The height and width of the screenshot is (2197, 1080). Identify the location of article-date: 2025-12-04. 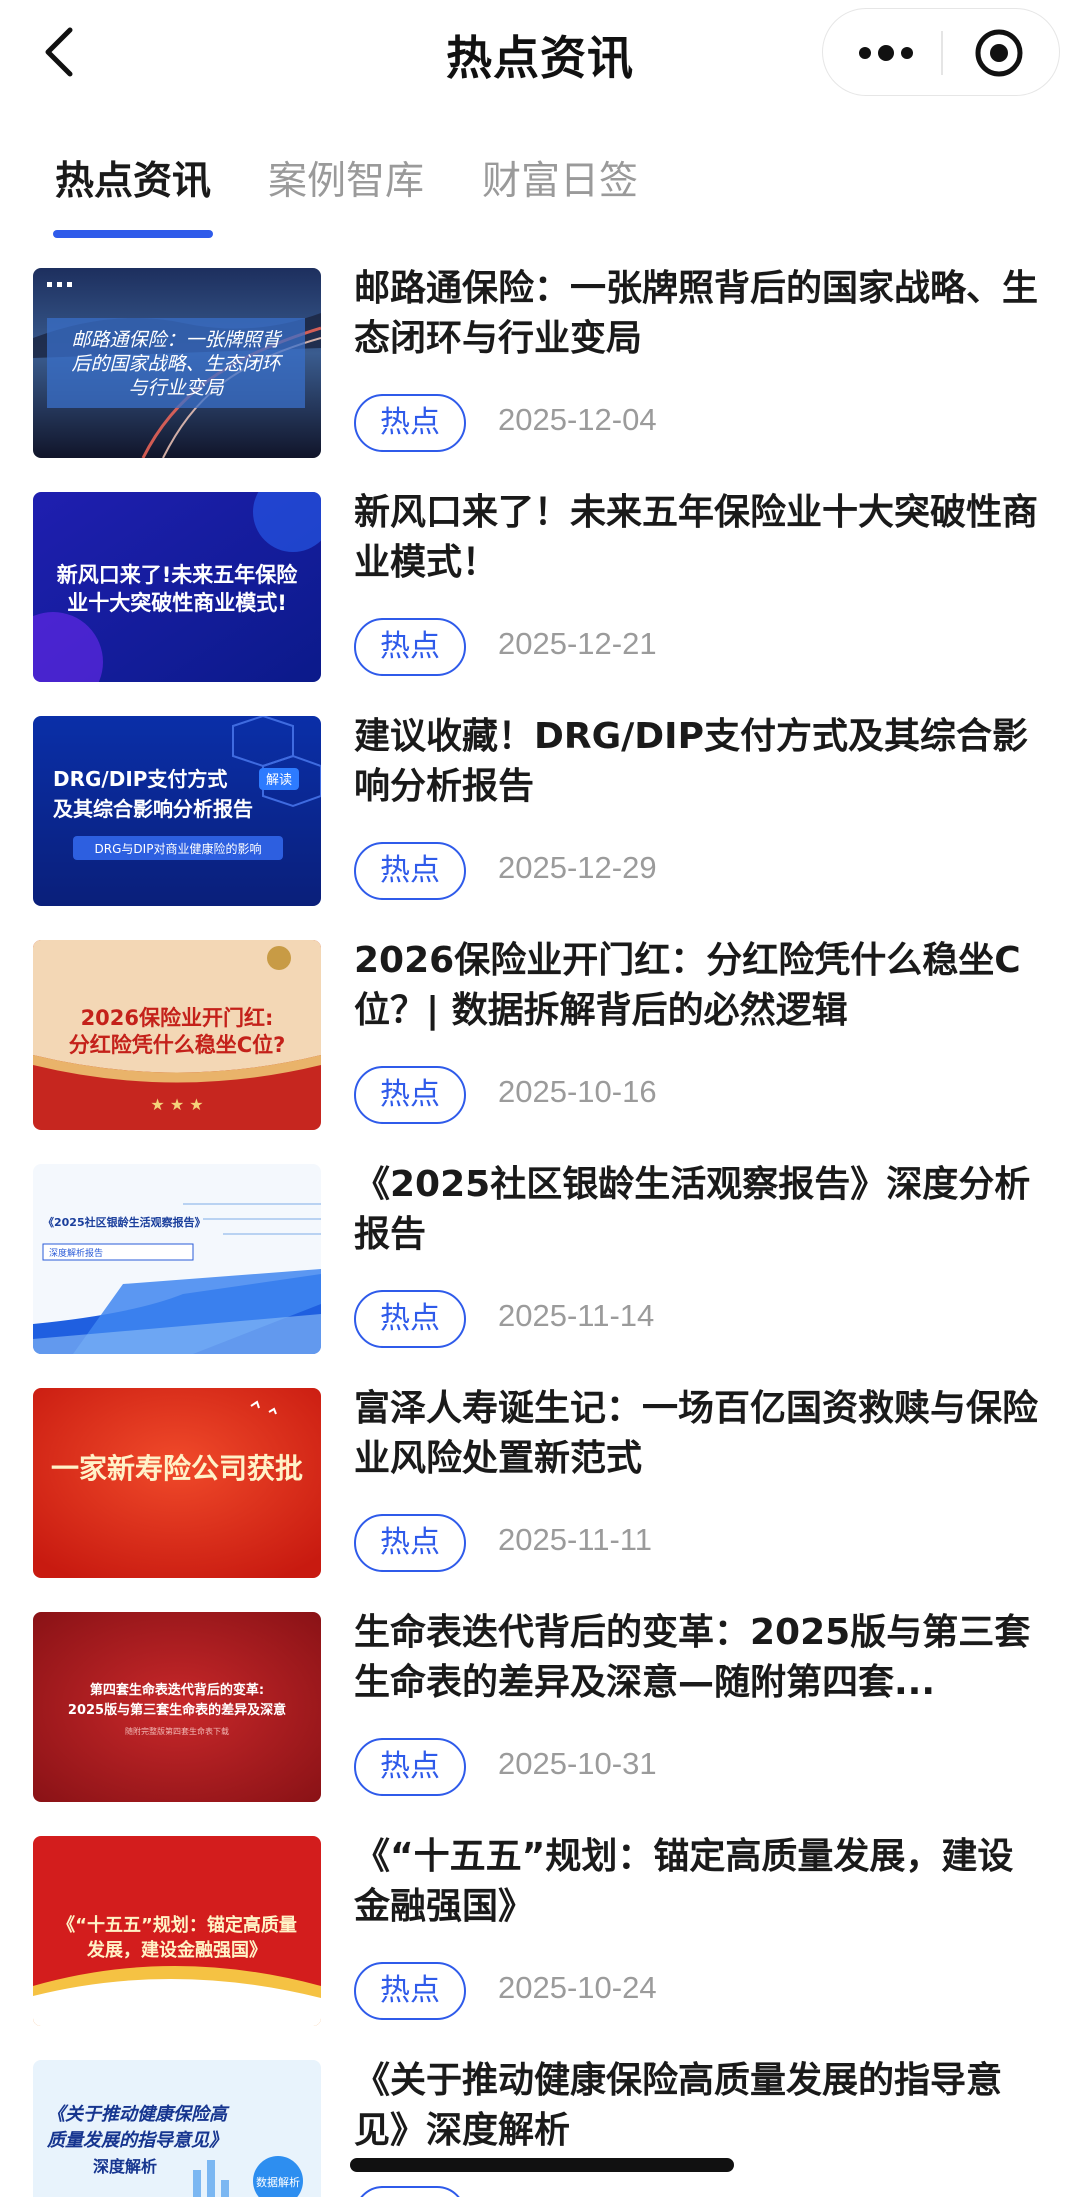
(577, 419).